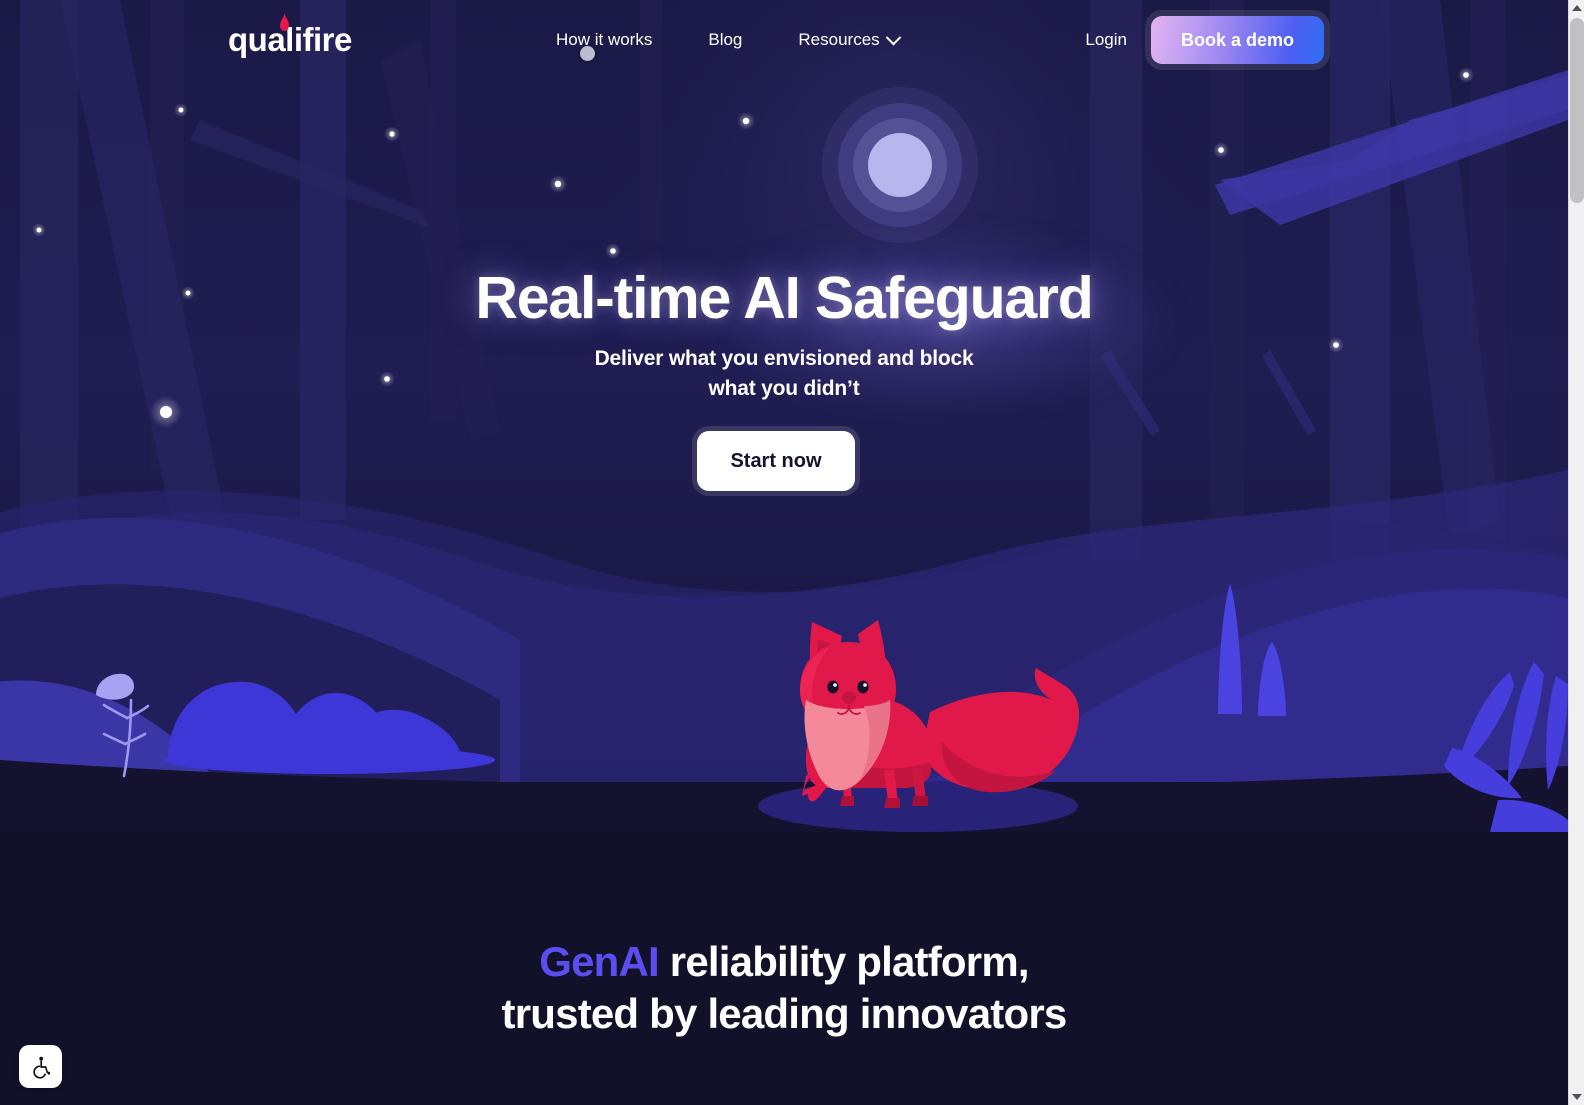  I want to click on nav-label-resources: Resources, so click(839, 39).